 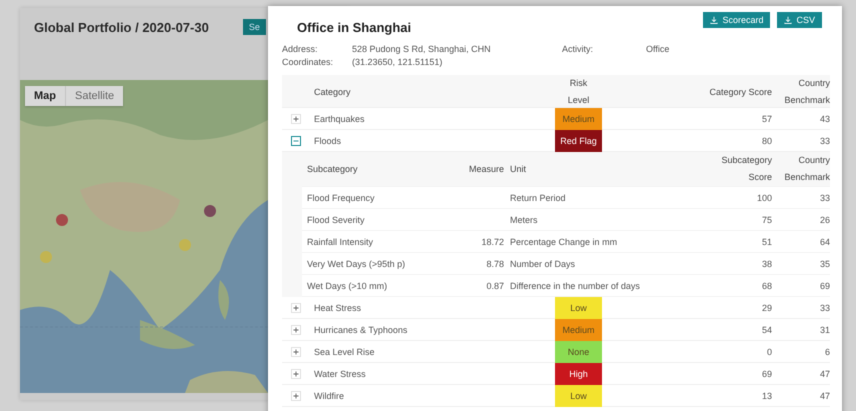 I want to click on table-cell-text: Meters, so click(x=524, y=219).